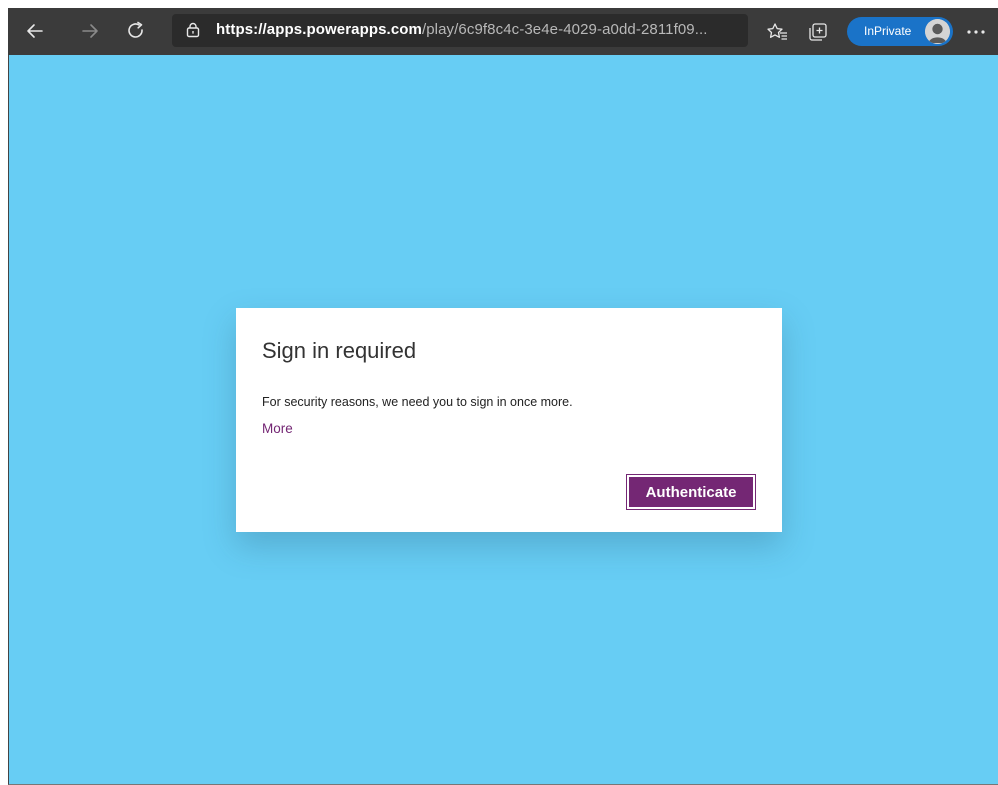 This screenshot has width=998, height=785. I want to click on more-icon, so click(976, 32).